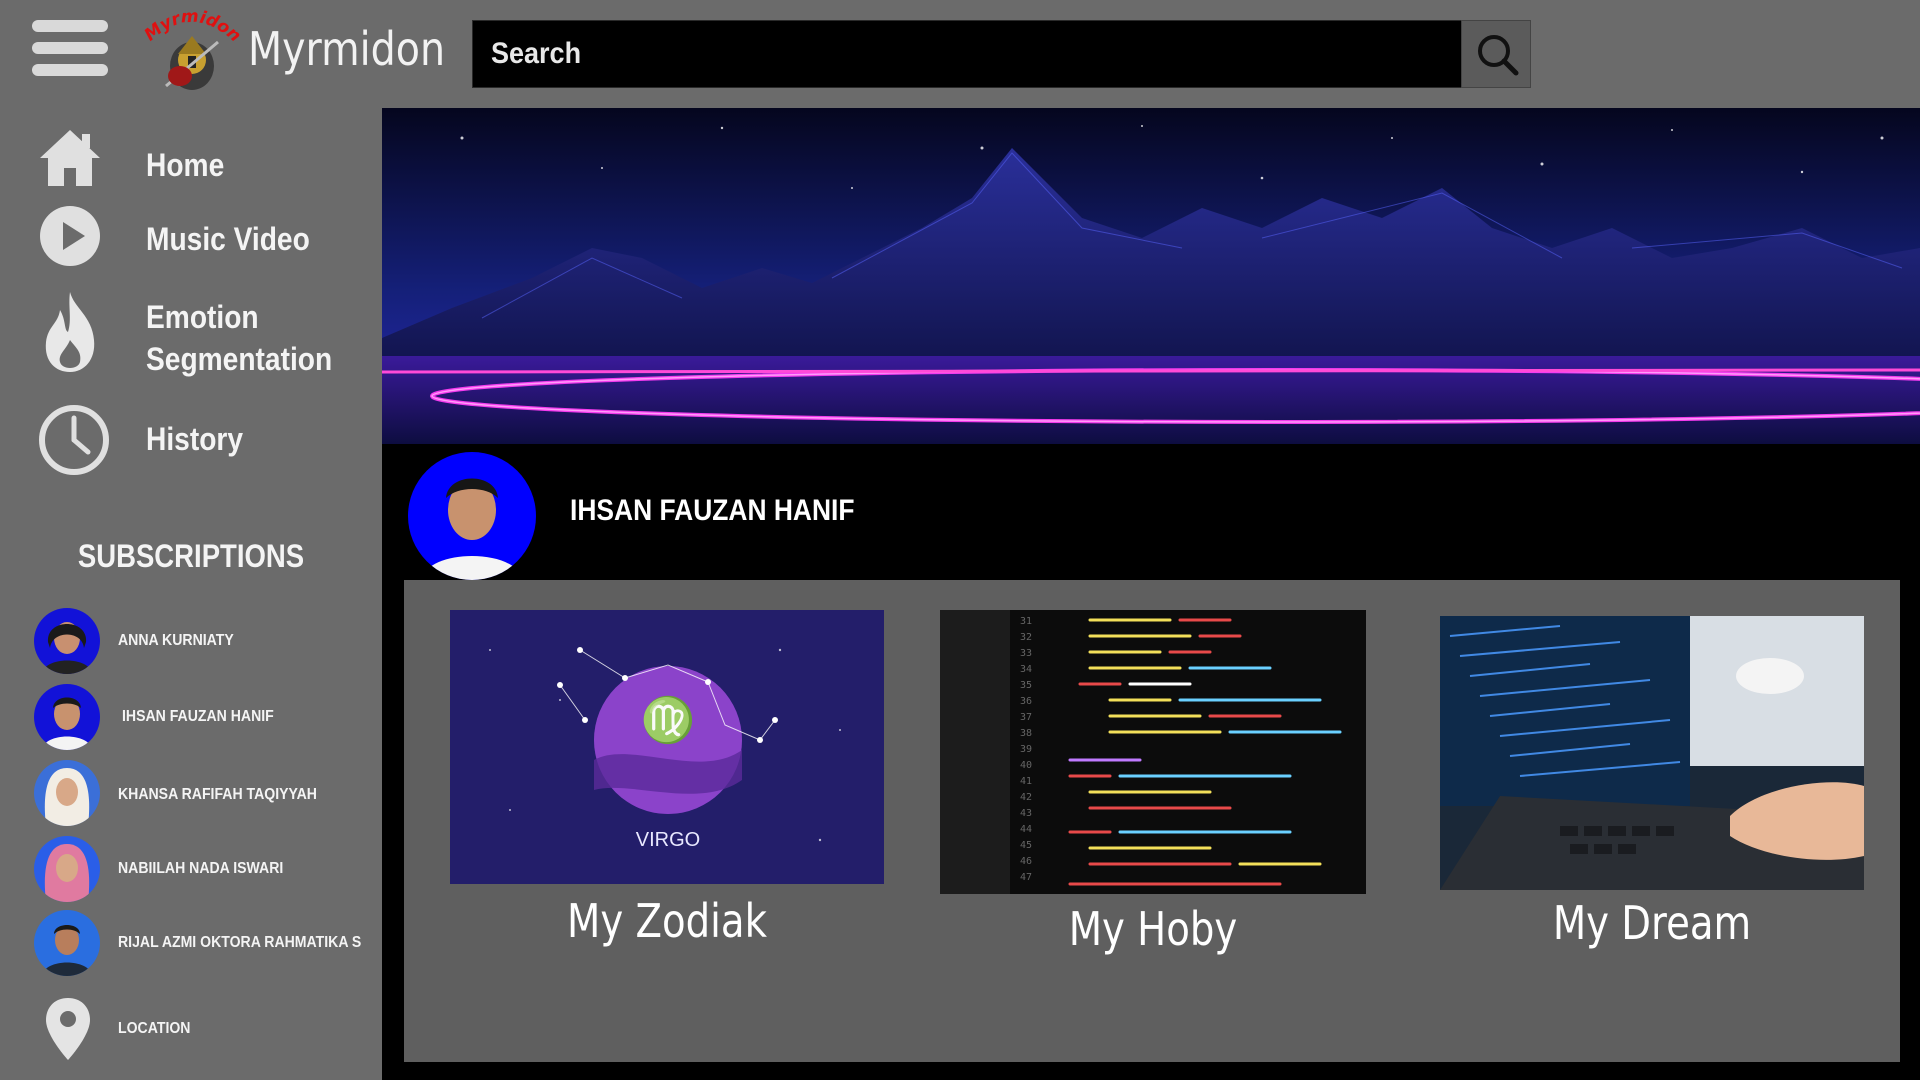 The height and width of the screenshot is (1080, 1920). What do you see at coordinates (70, 48) in the screenshot?
I see `menu-icon` at bounding box center [70, 48].